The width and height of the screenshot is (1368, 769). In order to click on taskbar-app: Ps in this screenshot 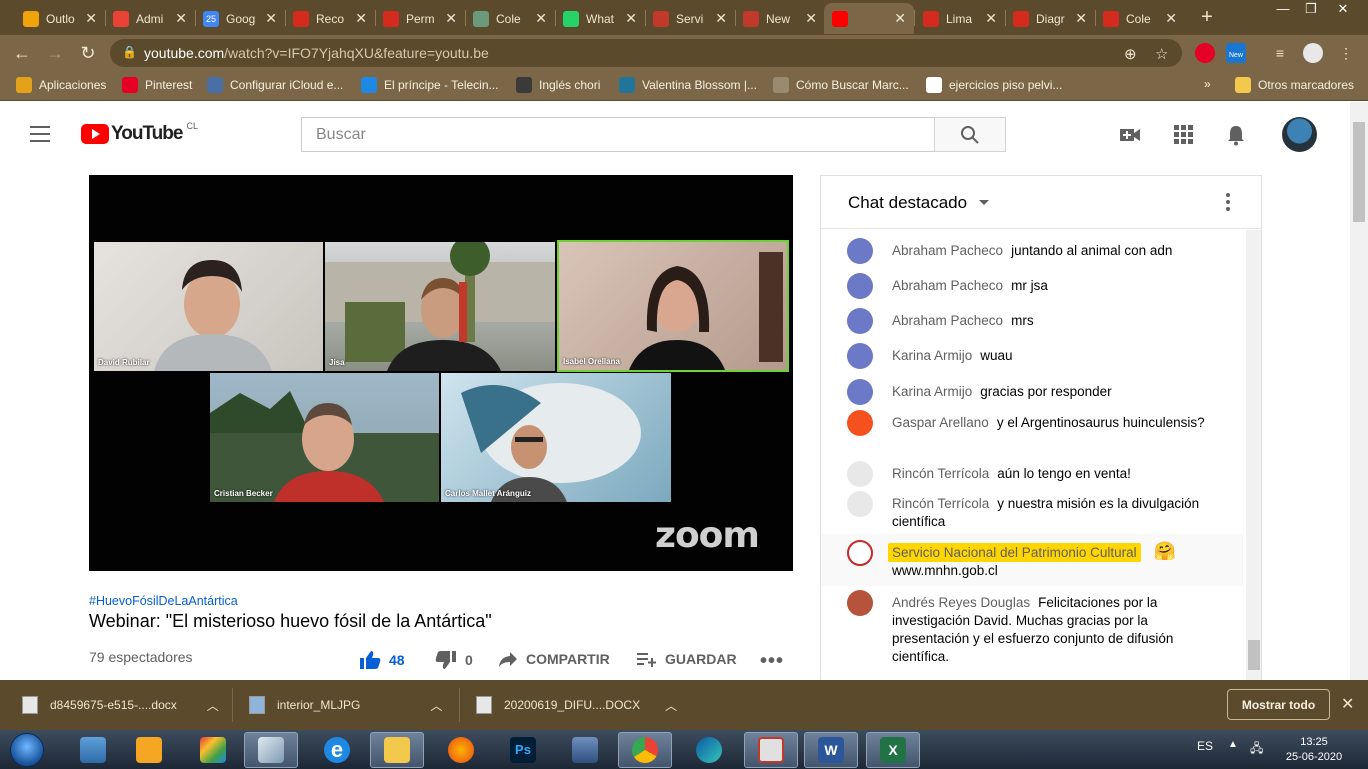, I will do `click(523, 750)`.